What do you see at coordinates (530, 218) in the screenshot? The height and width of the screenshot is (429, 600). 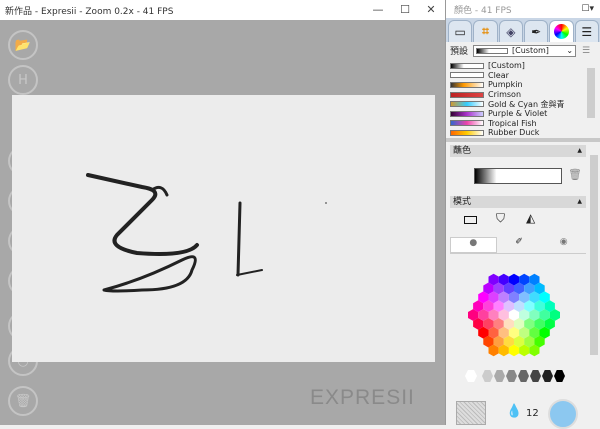 I see `symmetry-icon: ◭` at bounding box center [530, 218].